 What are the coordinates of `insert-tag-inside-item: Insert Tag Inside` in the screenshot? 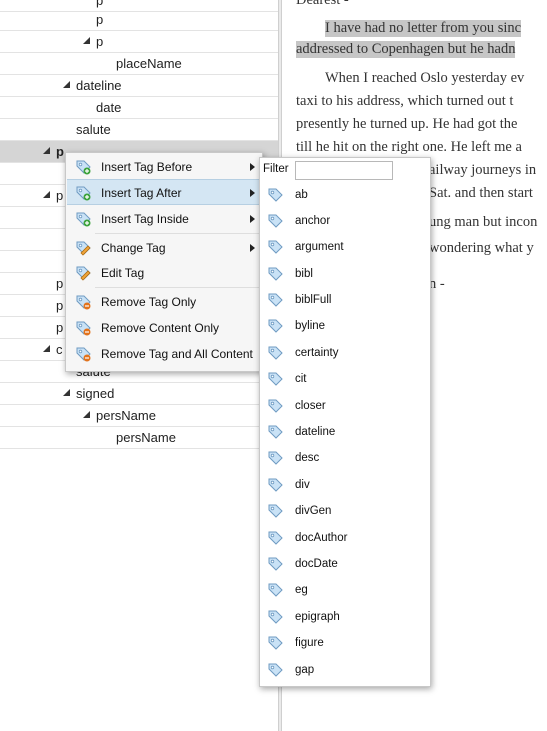 It's located at (164, 219).